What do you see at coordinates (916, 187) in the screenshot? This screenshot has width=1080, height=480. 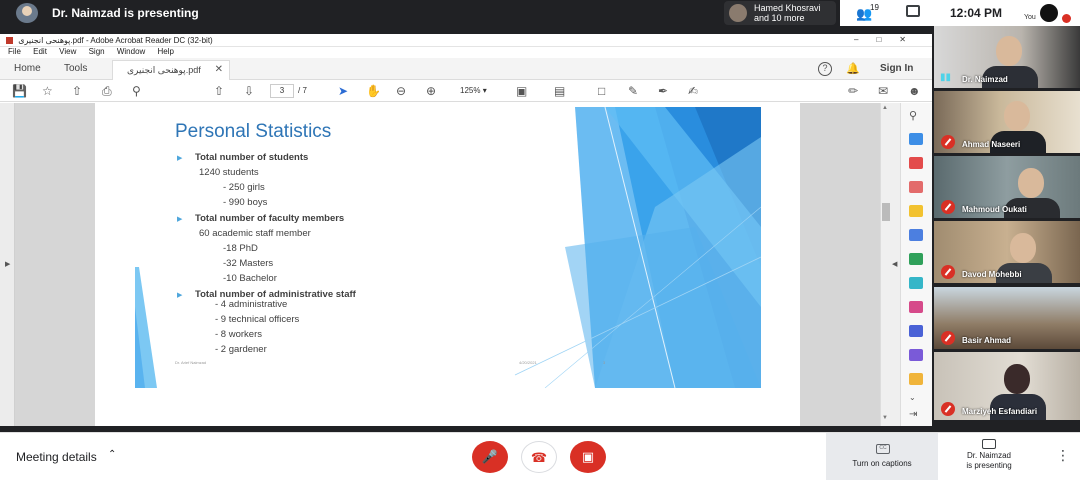 I see `create-pdf-icon` at bounding box center [916, 187].